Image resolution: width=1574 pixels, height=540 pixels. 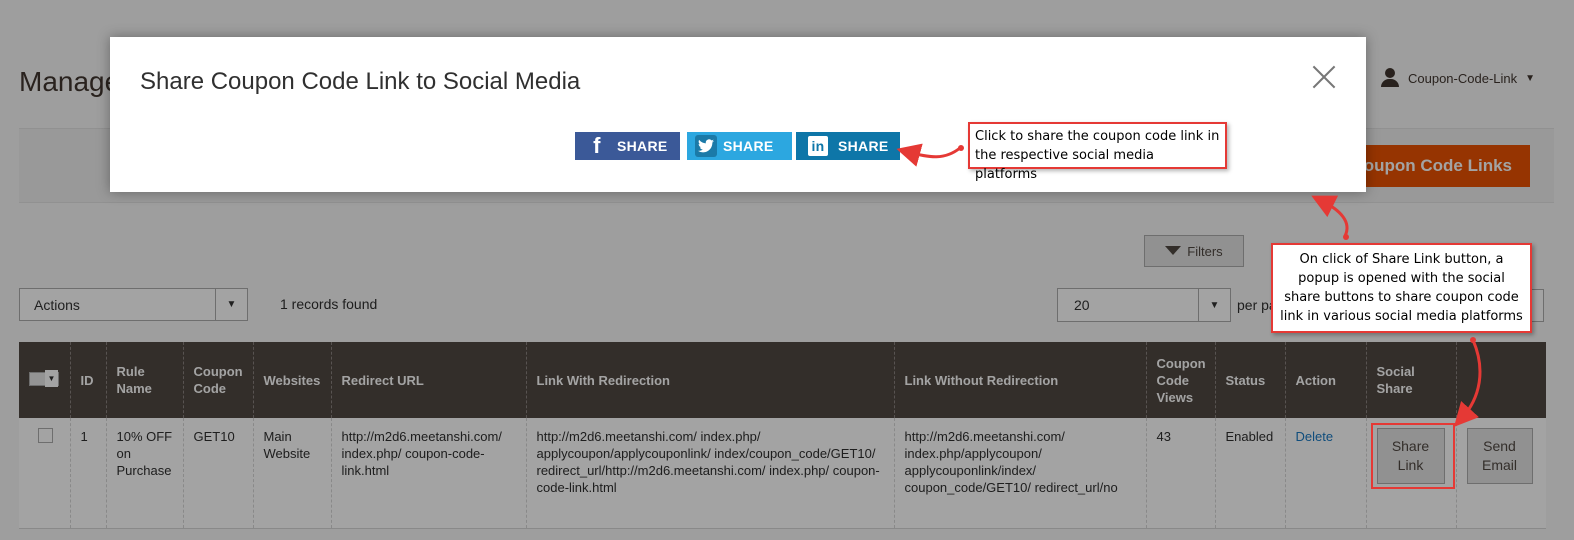 I want to click on facebook-share-button: f SHARE, so click(x=627, y=146).